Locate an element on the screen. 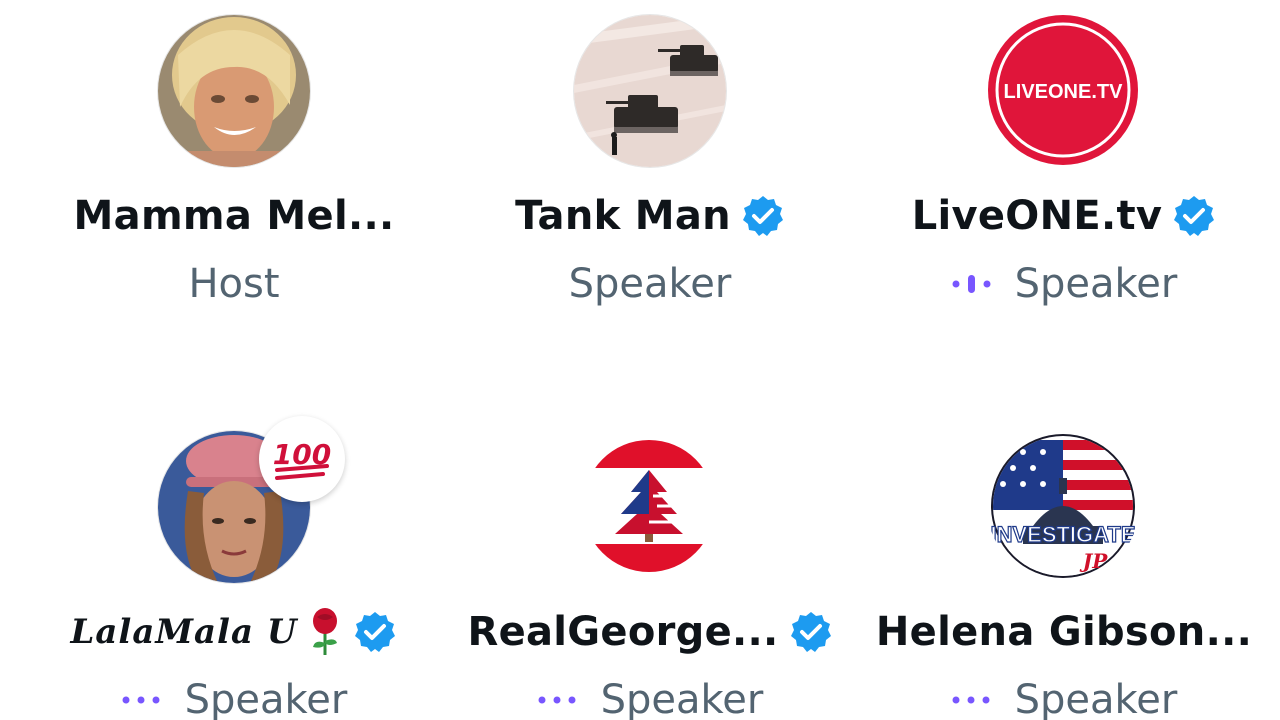 The width and height of the screenshot is (1280, 720). participant-card: INVESTIGATE JP Helena Gibson... Speaker is located at coordinates (1064, 575).